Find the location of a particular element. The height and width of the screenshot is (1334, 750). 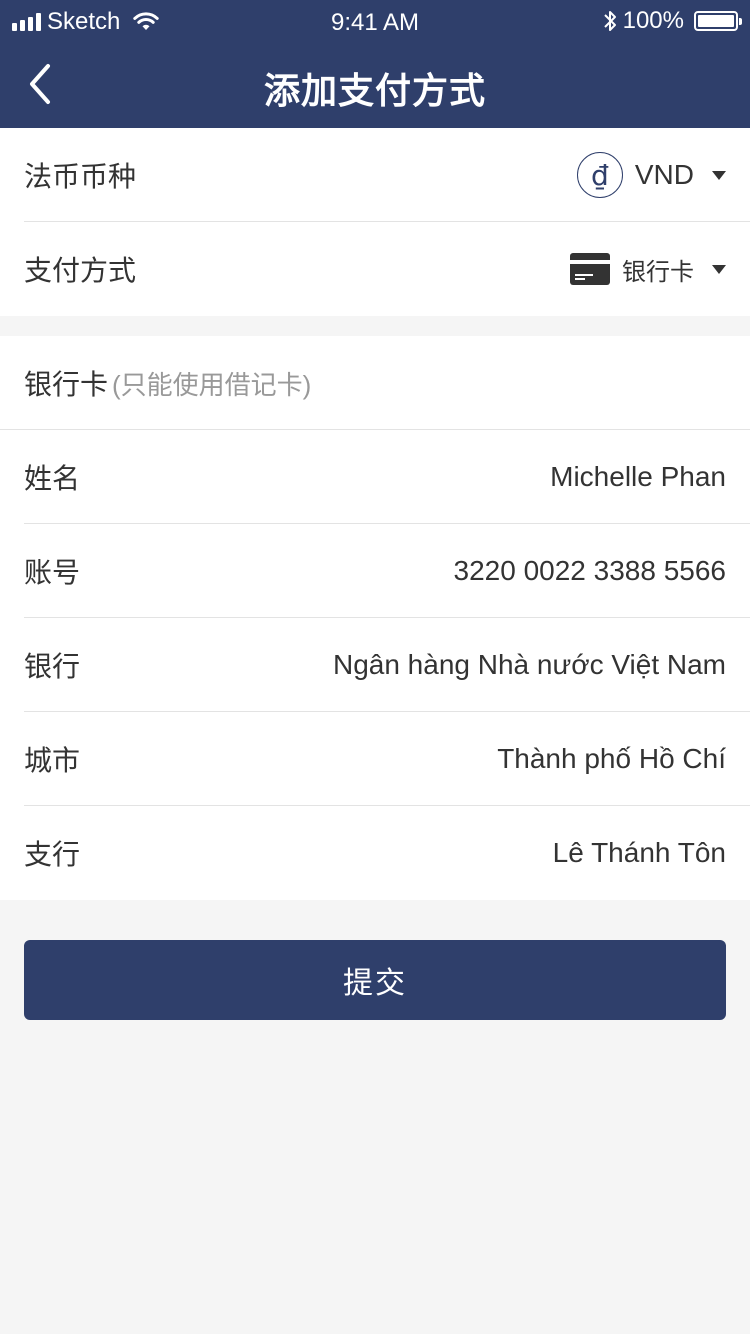

payment-settings-section: 法币币种 ₫ VND 支付方式 银行卡 is located at coordinates (375, 222).